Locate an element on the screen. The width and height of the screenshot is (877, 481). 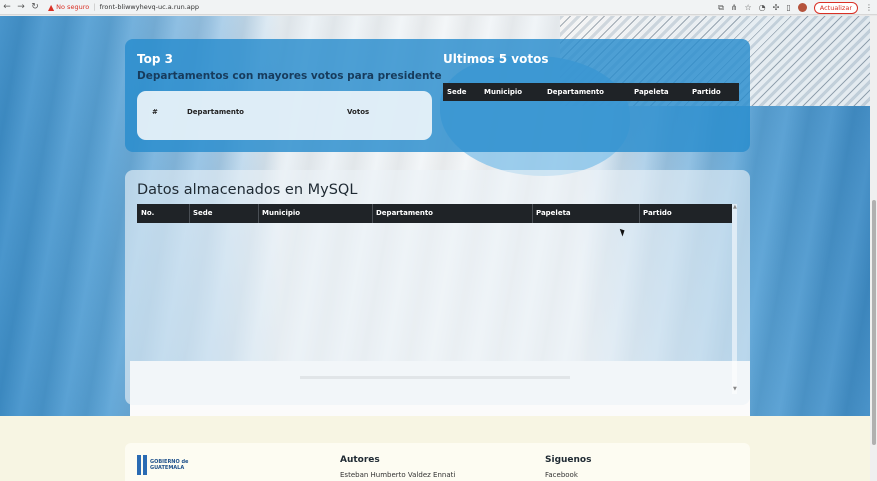
top3-title: Top 3 is located at coordinates (155, 59).